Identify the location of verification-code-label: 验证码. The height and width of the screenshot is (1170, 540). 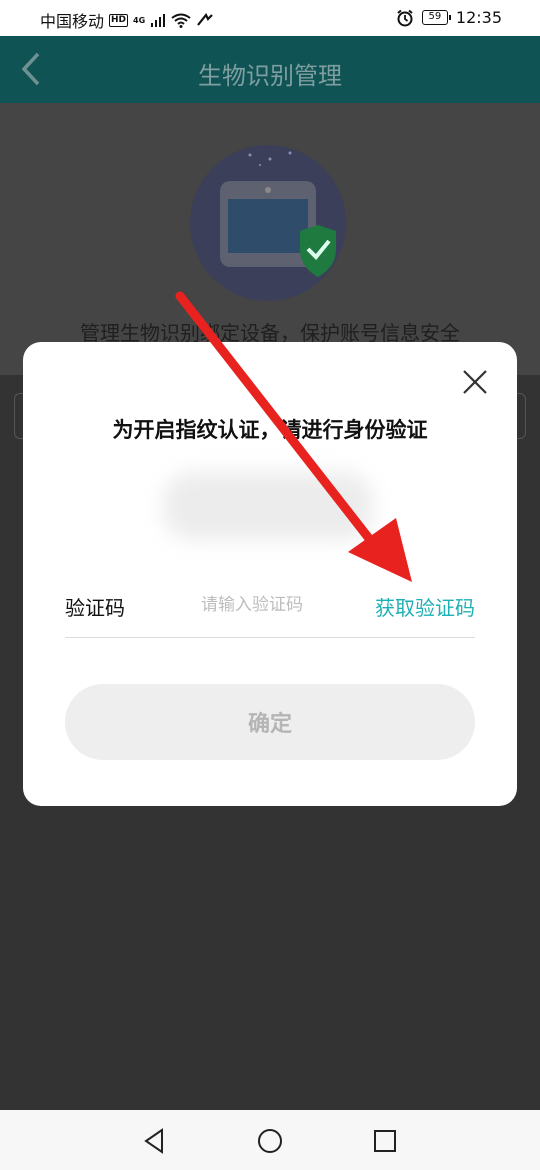
(95, 608).